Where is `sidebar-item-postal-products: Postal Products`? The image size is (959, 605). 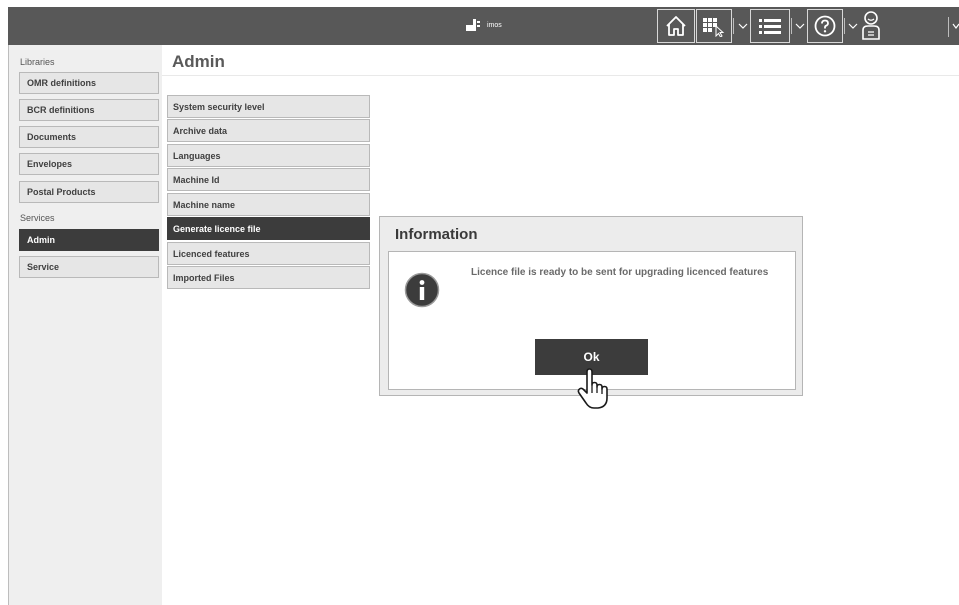
sidebar-item-postal-products: Postal Products is located at coordinates (89, 192).